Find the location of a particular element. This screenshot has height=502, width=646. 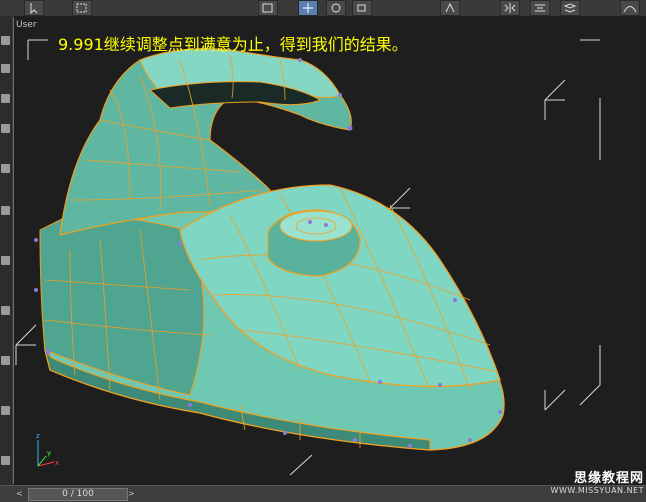

watermark-title: 思缘教程网 is located at coordinates (608, 478).